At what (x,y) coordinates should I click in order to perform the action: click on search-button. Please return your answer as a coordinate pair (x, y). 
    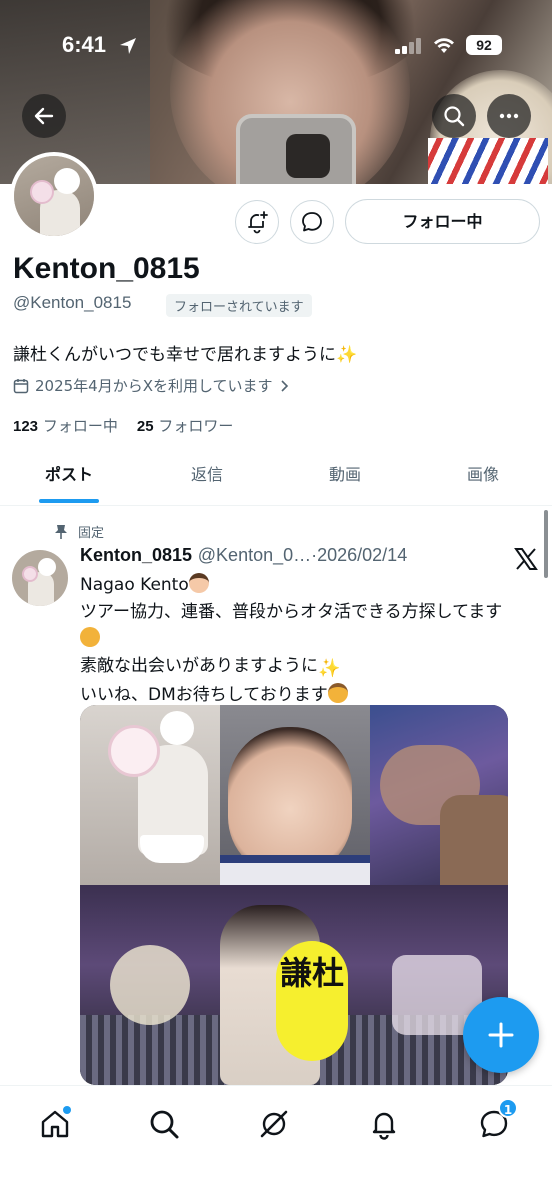
    Looking at the image, I should click on (454, 116).